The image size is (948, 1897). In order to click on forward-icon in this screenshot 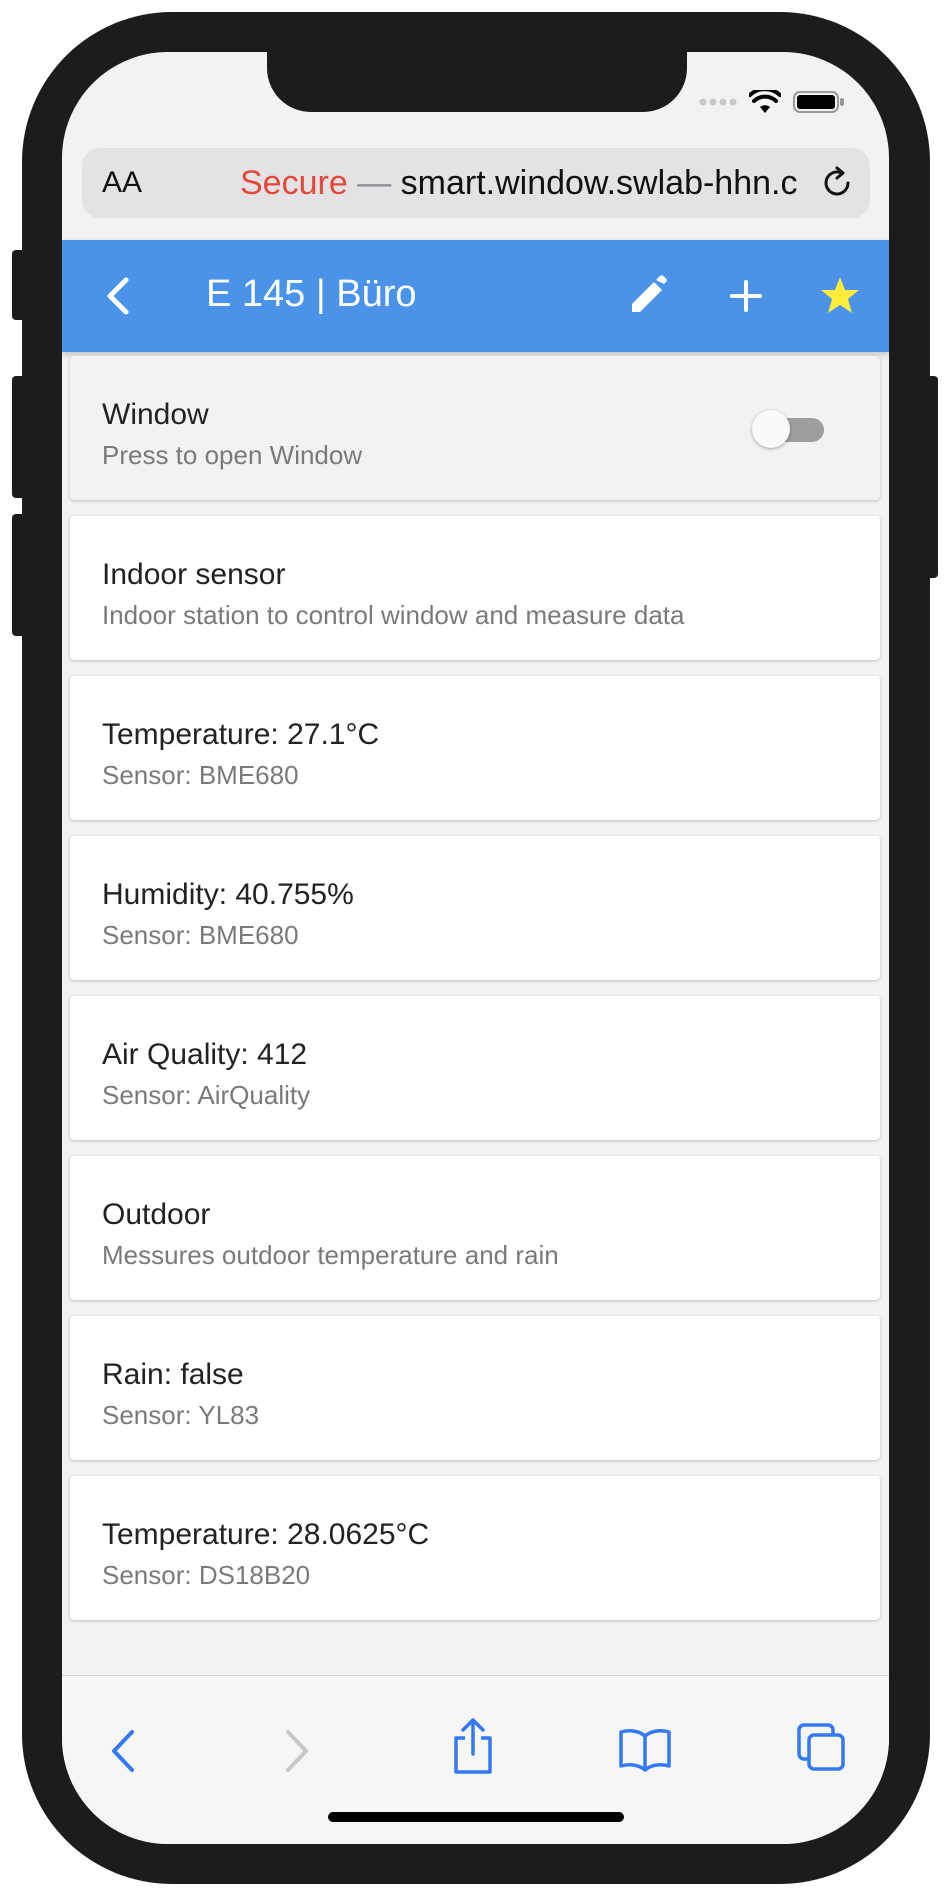, I will do `click(296, 1751)`.